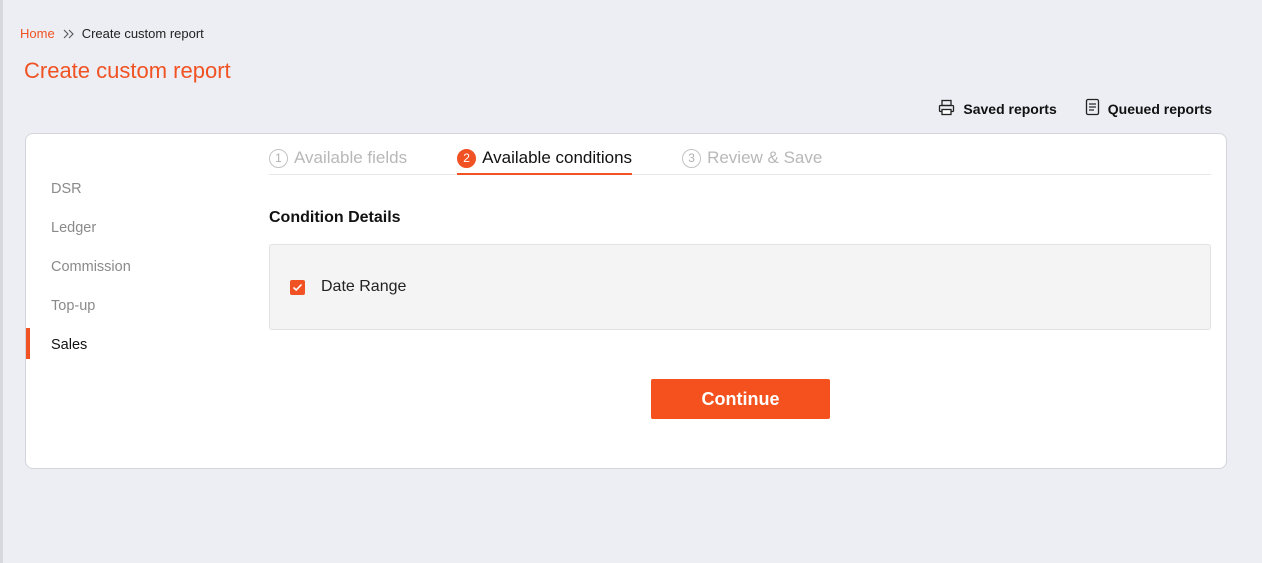  Describe the element at coordinates (765, 157) in the screenshot. I see `step-label: Review & Save` at that location.